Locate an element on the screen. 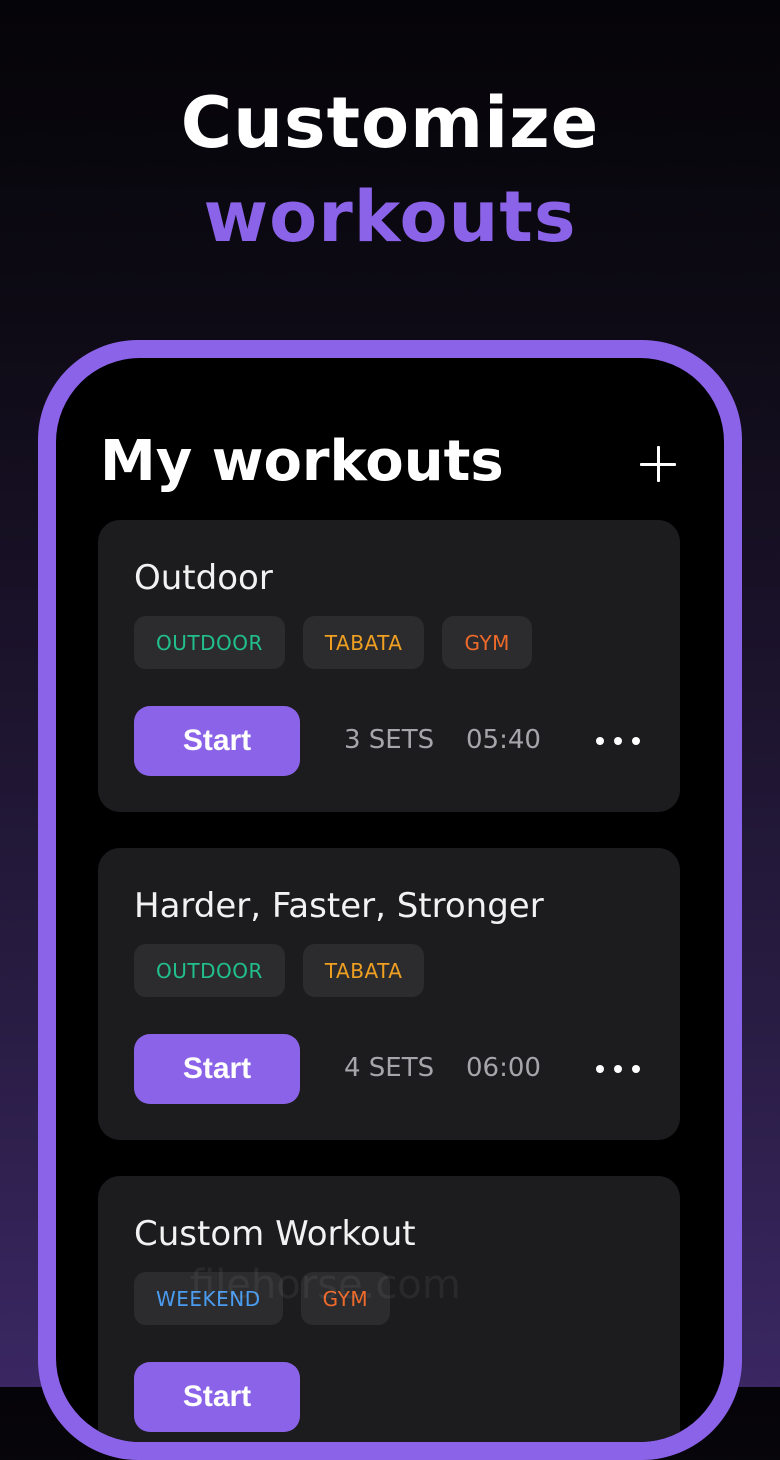  add-workout-plus-icon is located at coordinates (658, 464).